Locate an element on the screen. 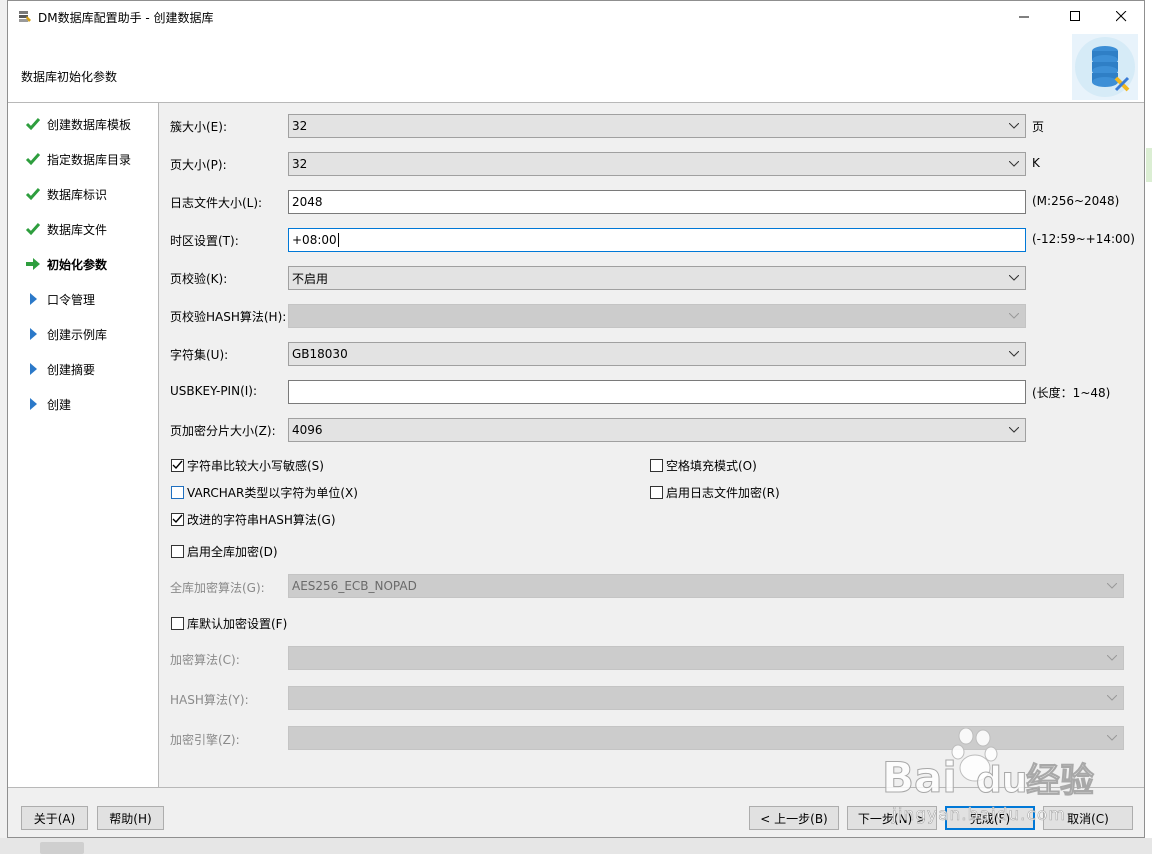  log-size-input: 2048 is located at coordinates (657, 202).